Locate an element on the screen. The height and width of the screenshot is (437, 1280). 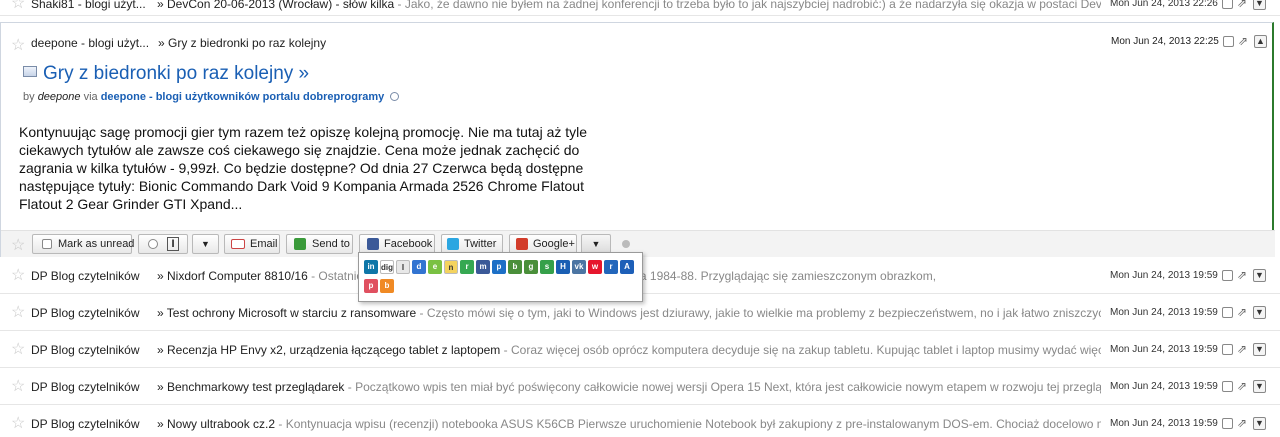
readability-icon: r is located at coordinates (467, 267).